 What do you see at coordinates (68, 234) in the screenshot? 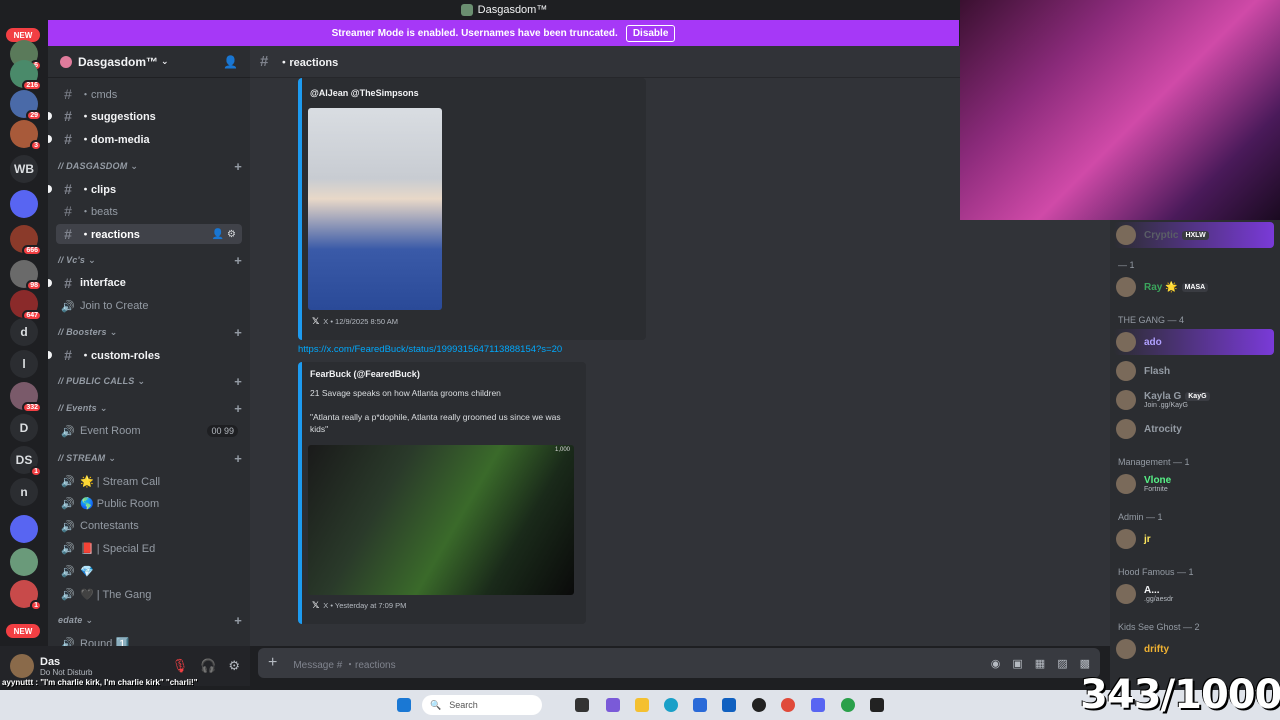
I see `hash-icon: #` at bounding box center [68, 234].